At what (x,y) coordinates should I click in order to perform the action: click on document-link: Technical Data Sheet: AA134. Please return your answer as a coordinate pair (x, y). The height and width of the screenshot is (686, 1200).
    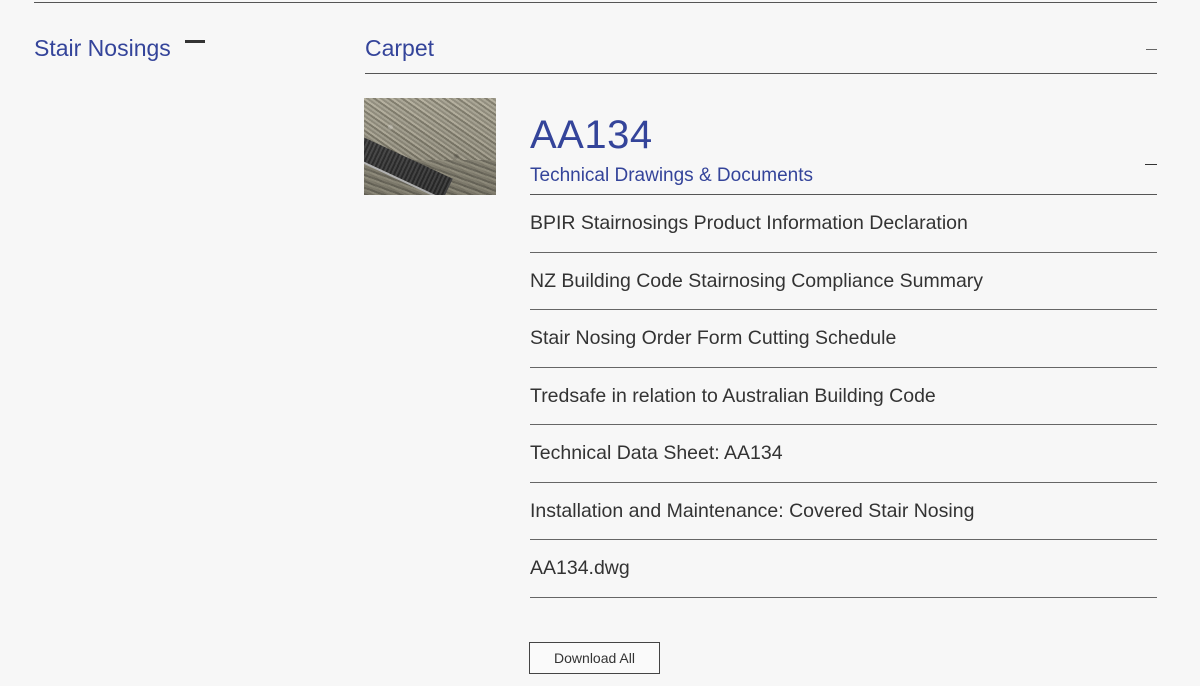
    Looking at the image, I should click on (843, 454).